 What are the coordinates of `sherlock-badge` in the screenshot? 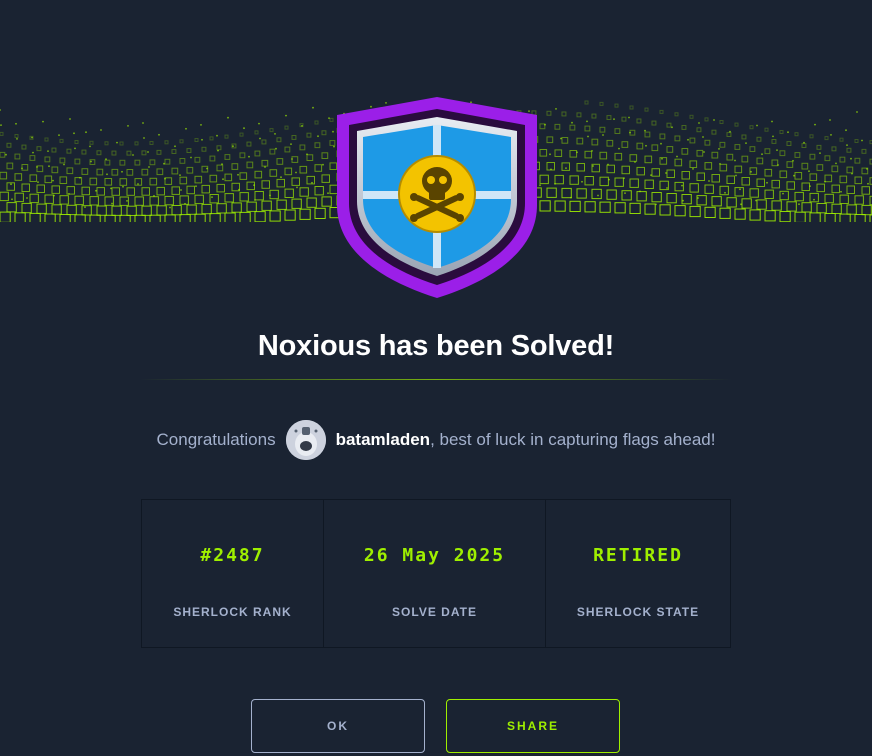 It's located at (437, 197).